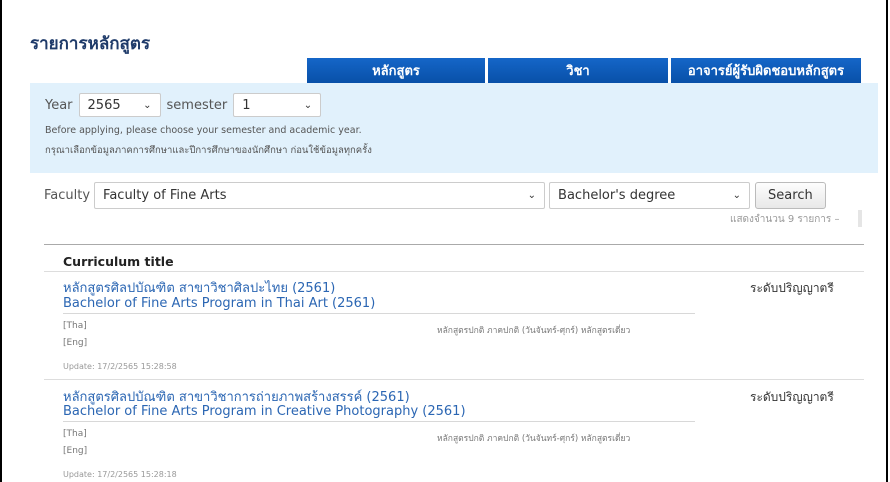  I want to click on tab-responsible-instructors: อาจารย์ผู้รับผิดชอบหลักสูตร, so click(766, 70).